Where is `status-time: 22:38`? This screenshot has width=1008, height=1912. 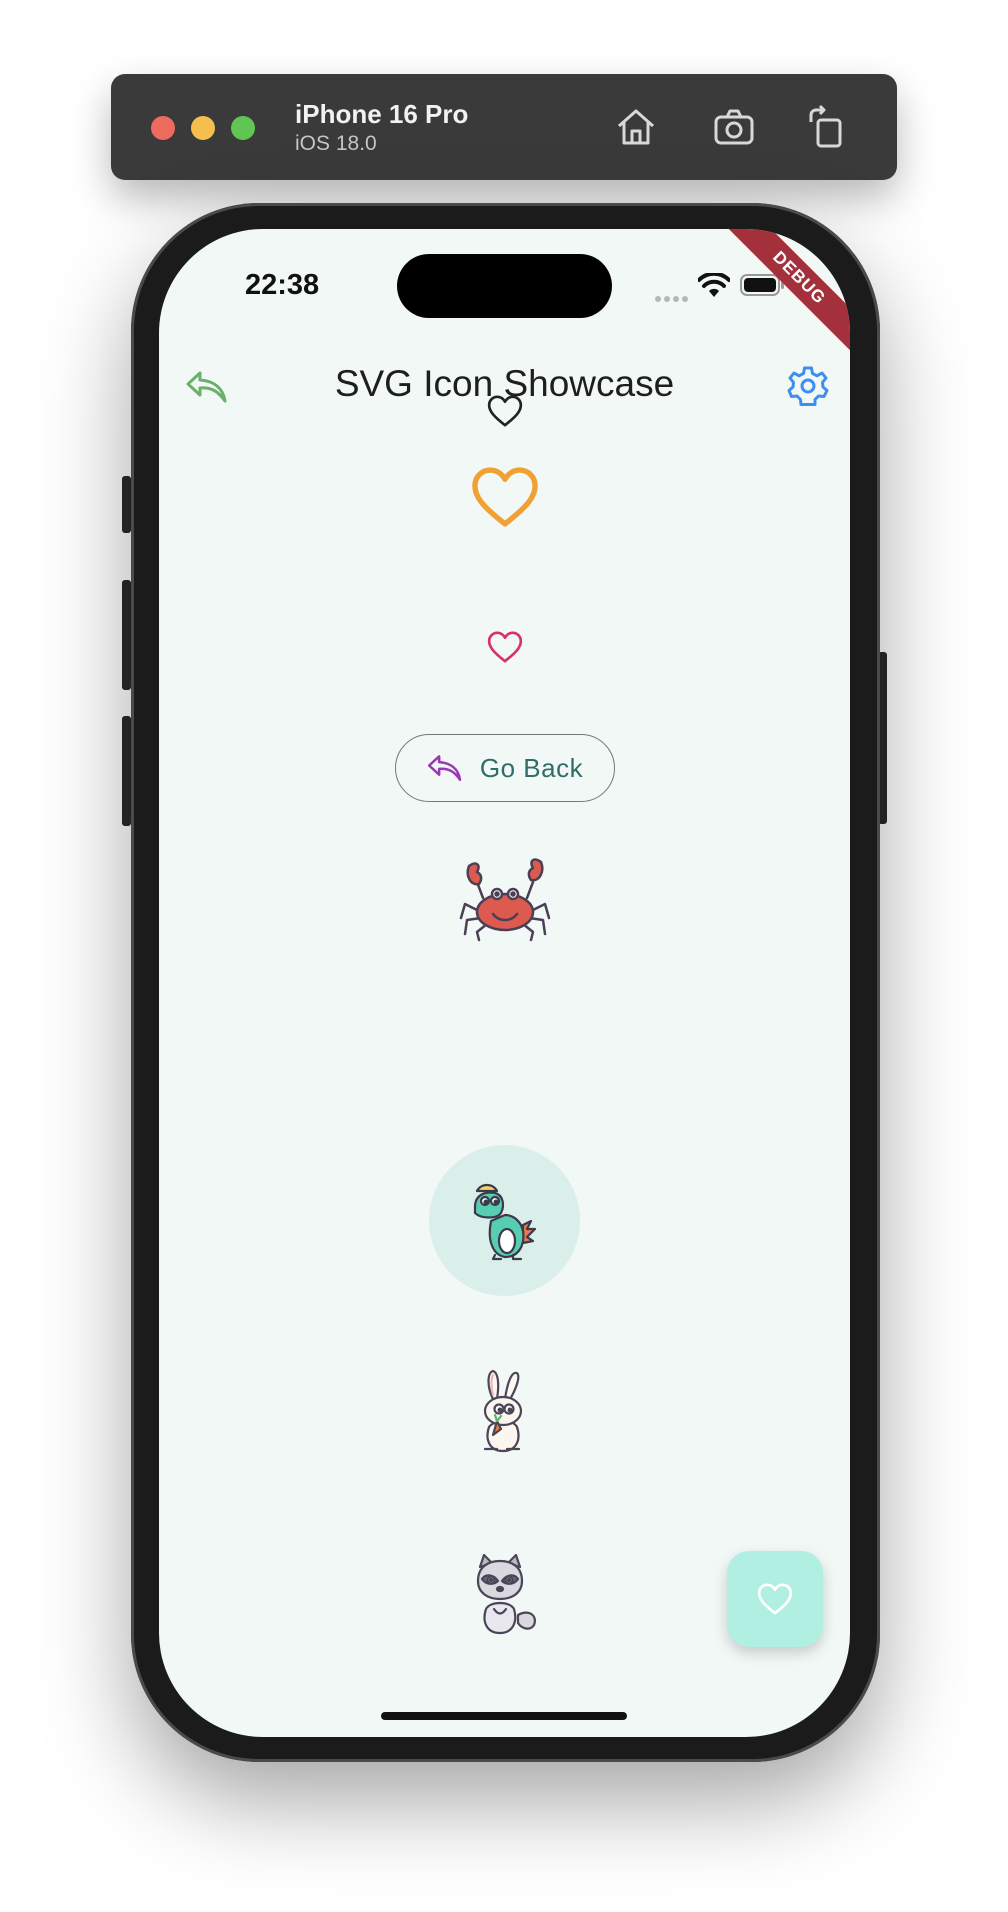
status-time: 22:38 is located at coordinates (282, 285).